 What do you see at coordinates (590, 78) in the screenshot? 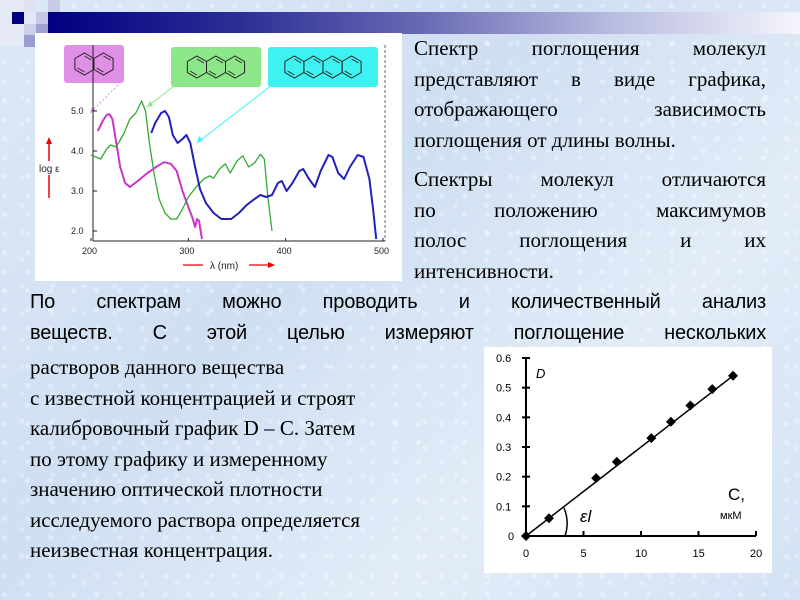
I see `text-line: представляют в виде графика,` at bounding box center [590, 78].